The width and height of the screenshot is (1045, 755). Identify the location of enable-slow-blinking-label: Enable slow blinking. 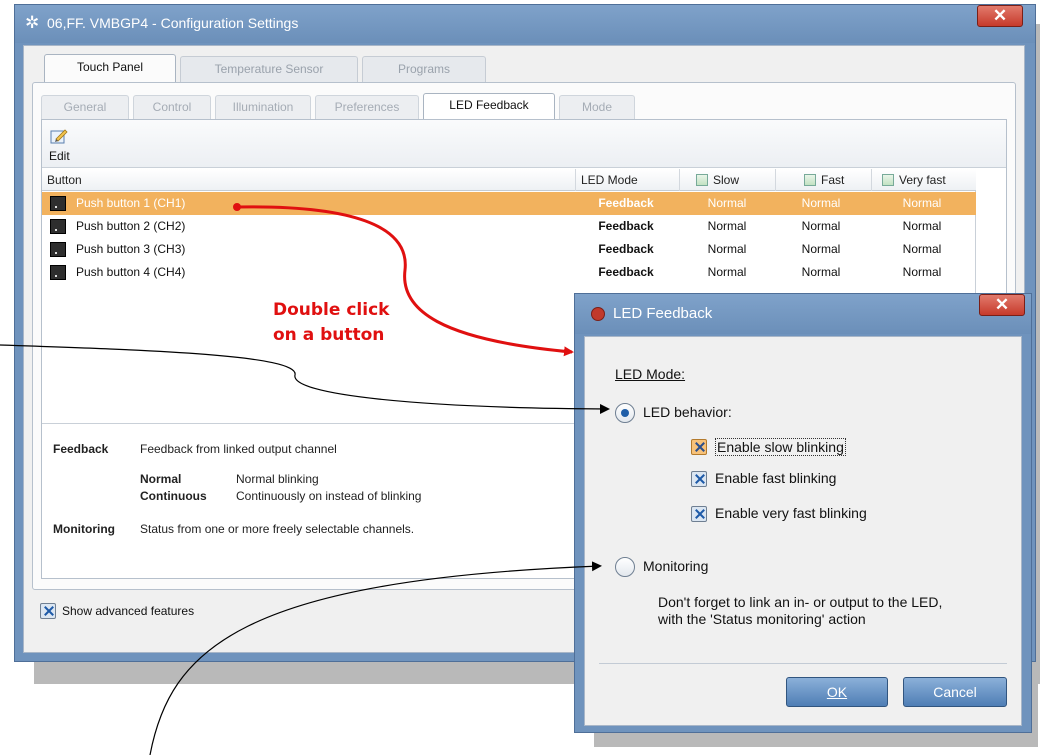
(780, 447).